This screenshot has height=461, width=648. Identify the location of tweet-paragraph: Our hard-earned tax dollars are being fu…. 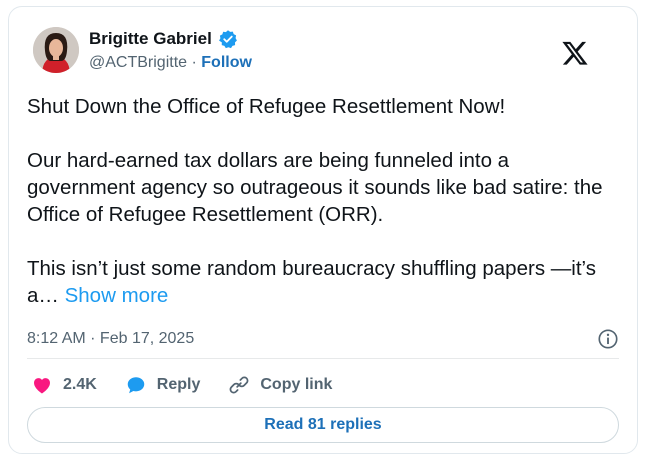
(315, 187).